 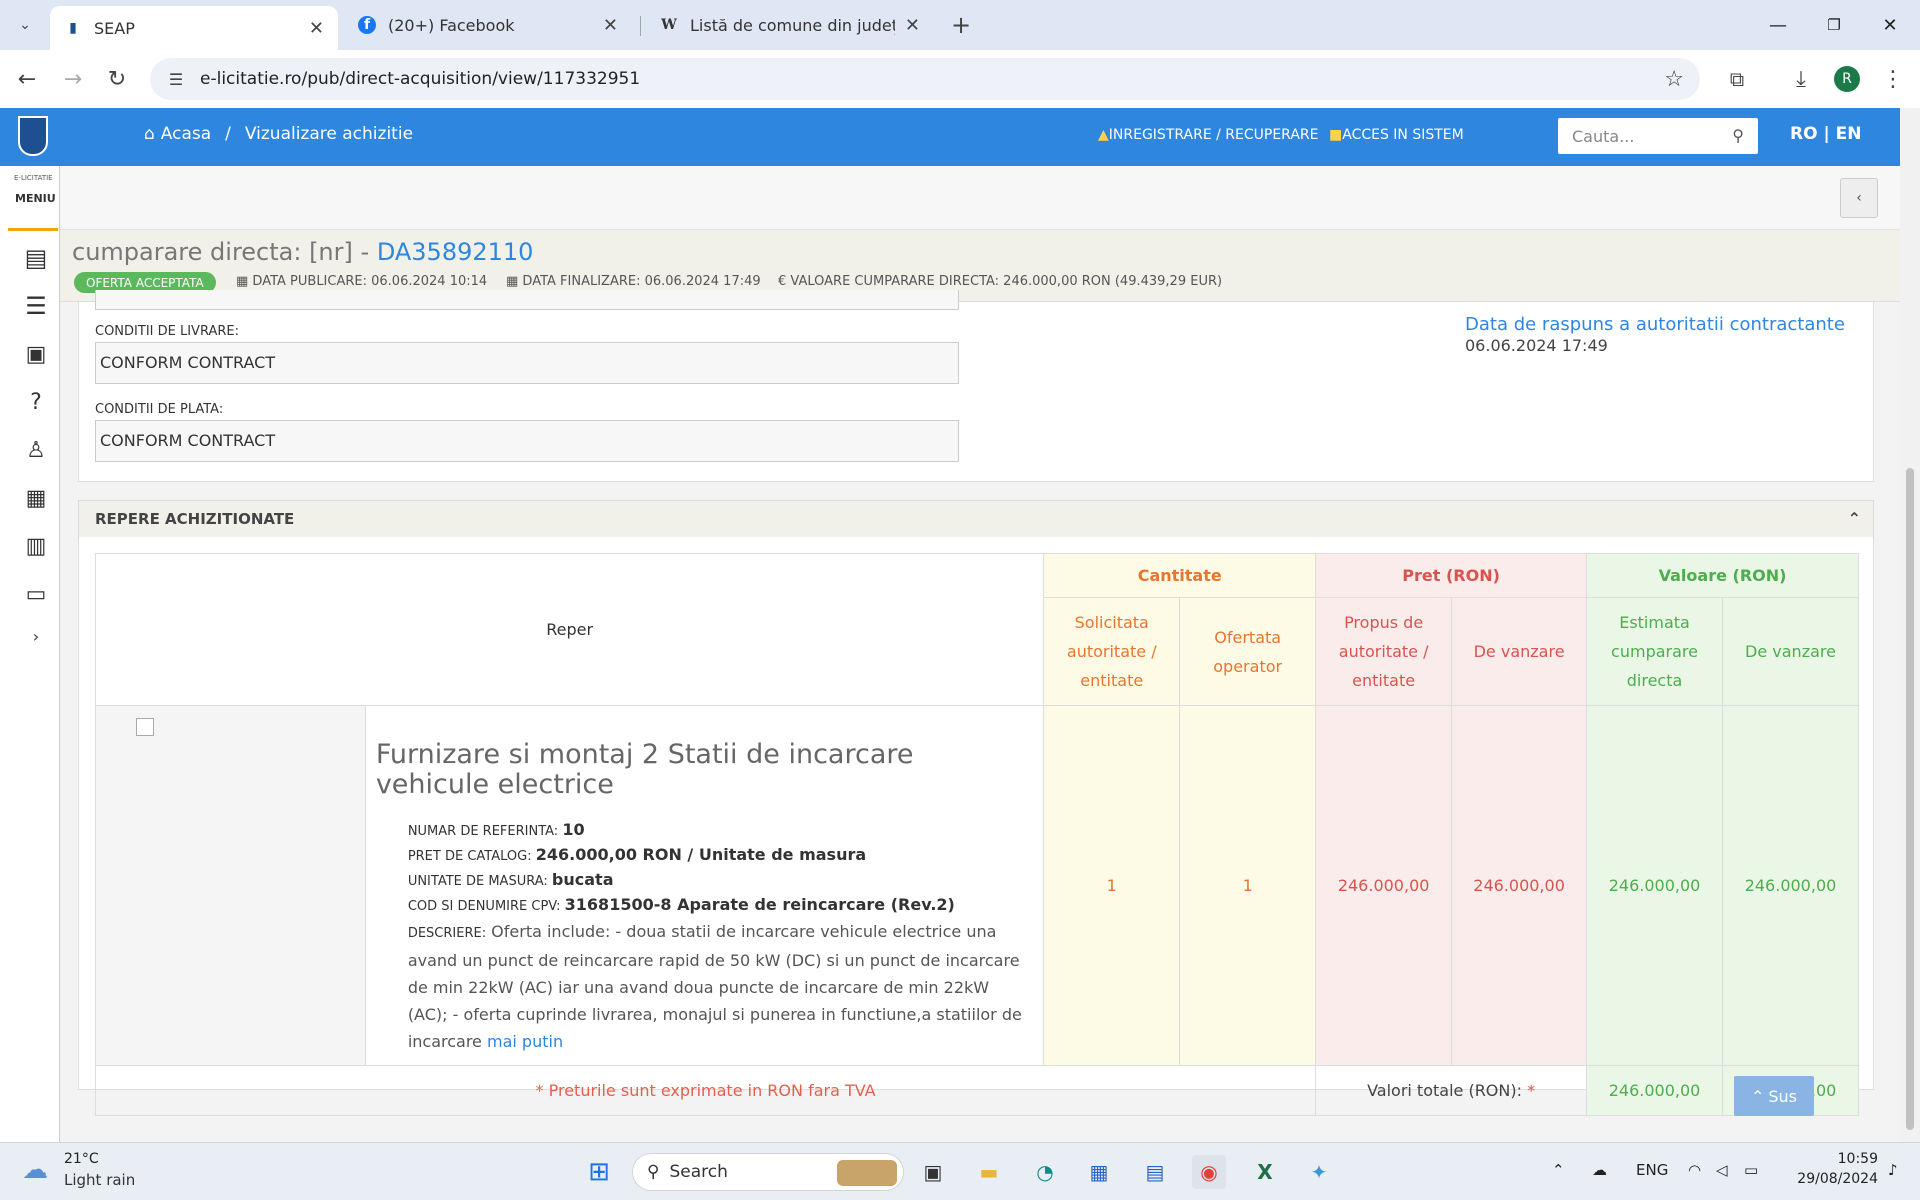 I want to click on browser-menu-button: ⋮, so click(x=1893, y=79).